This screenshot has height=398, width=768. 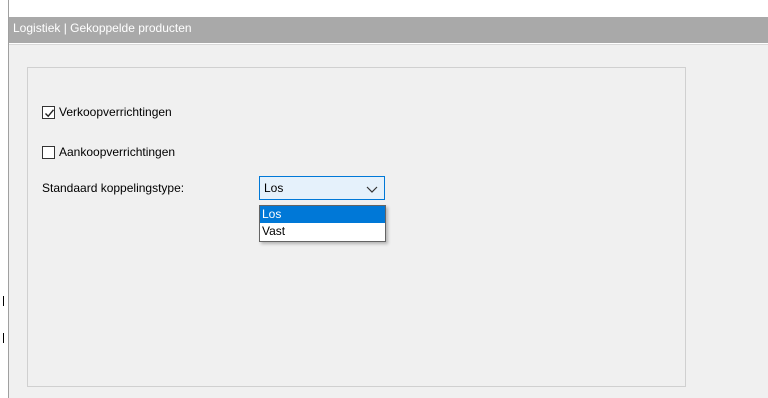 I want to click on option-los: Los, so click(x=322, y=214).